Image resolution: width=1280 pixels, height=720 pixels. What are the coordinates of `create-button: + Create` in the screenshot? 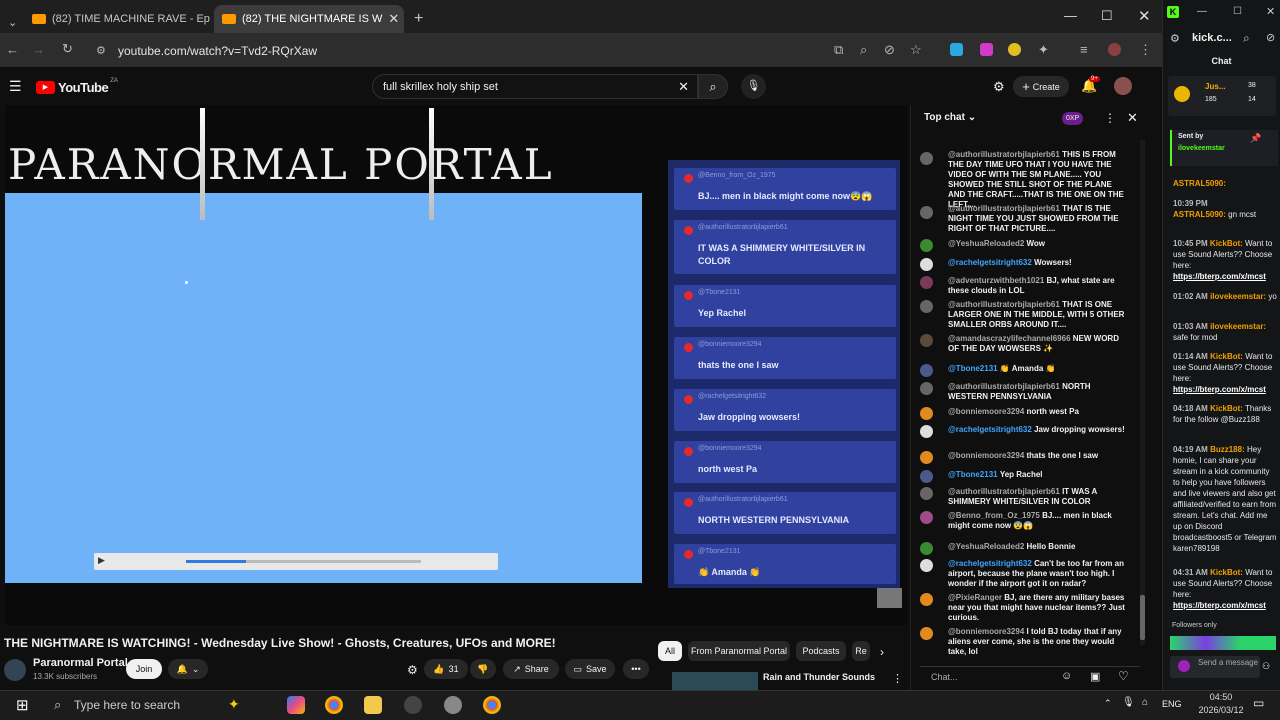 It's located at (1041, 86).